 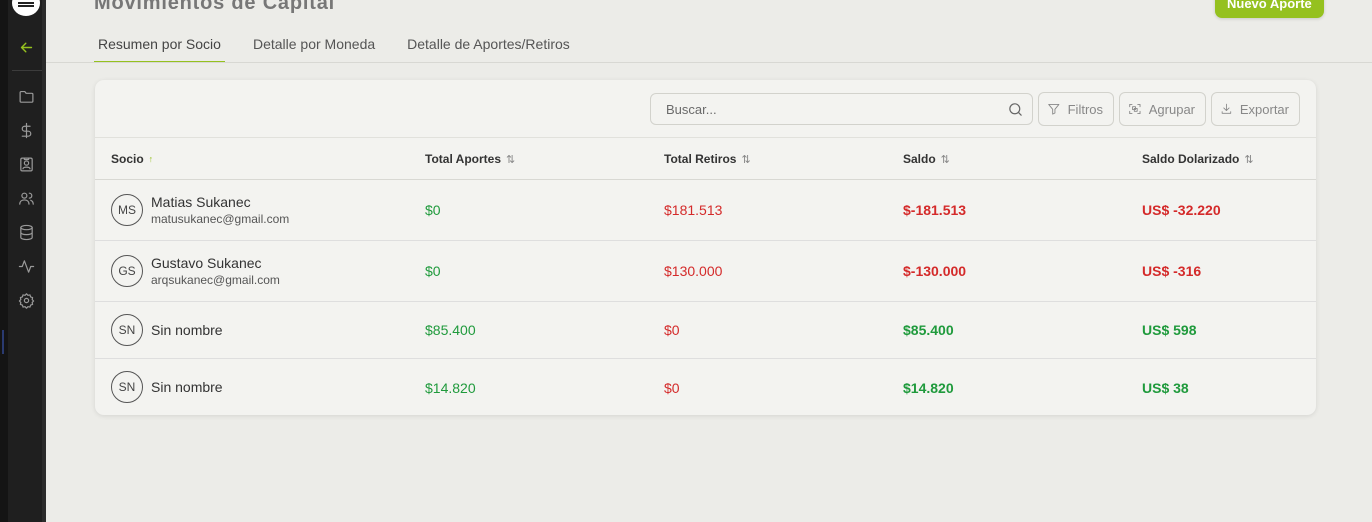 I want to click on sort-asc-icon: ↑, so click(x=151, y=159).